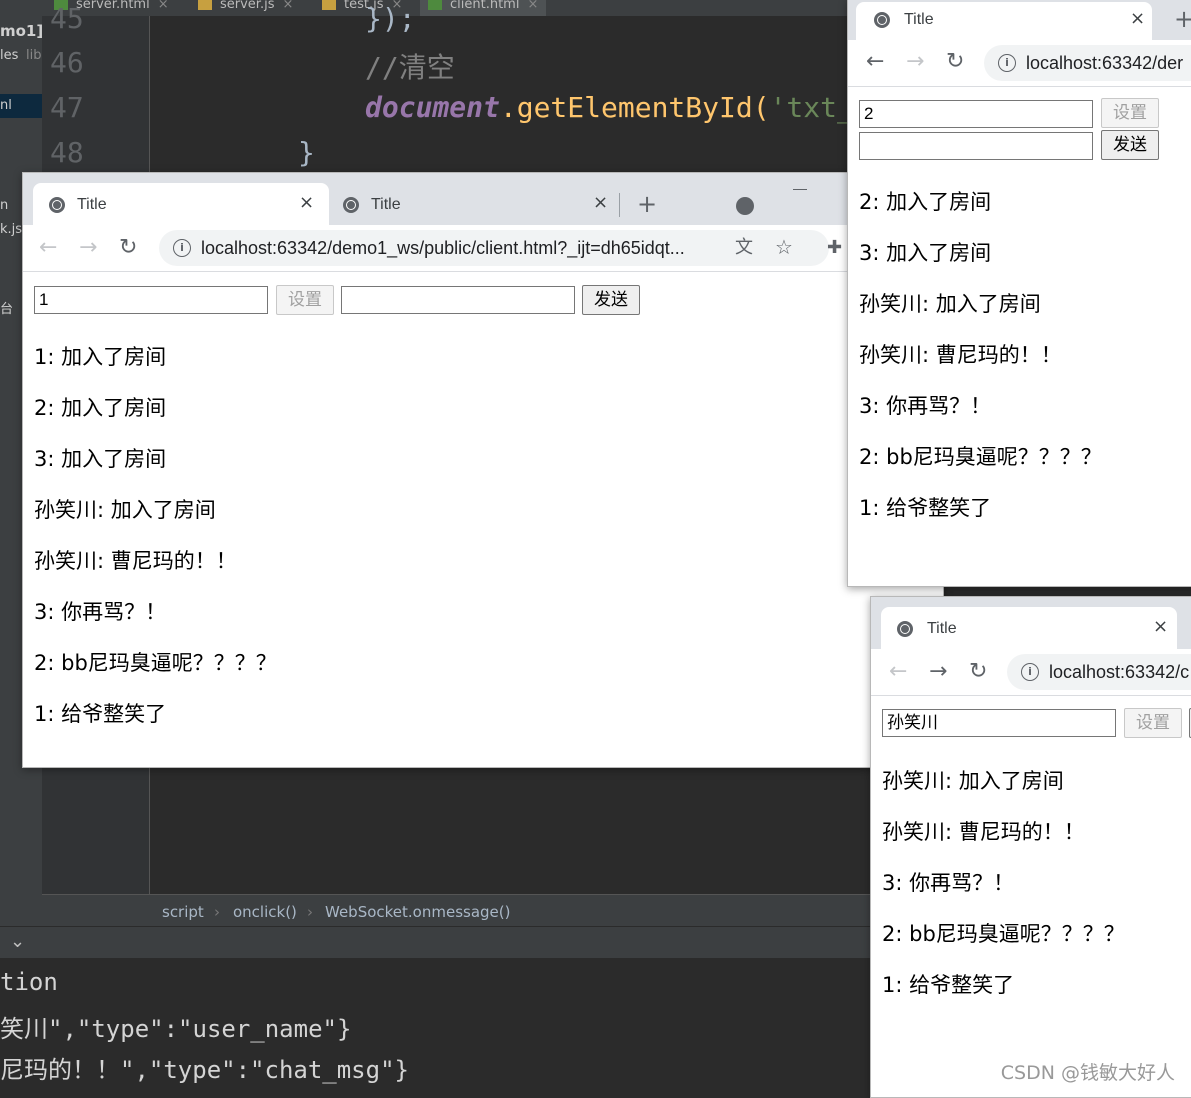 This screenshot has width=1191, height=1098. I want to click on username-input: 1, so click(151, 300).